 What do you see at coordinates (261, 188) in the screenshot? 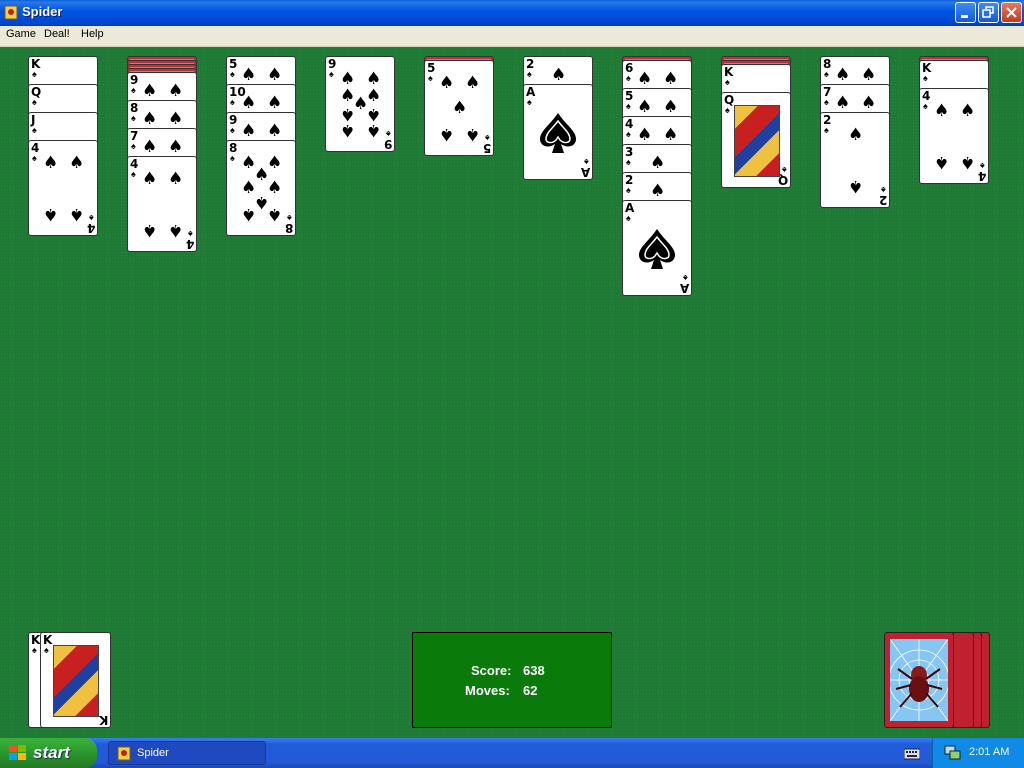
I see `playing-card-8-of-spades: 8 ♠ ♠ ♠ ♠ ♠ ♠ ♠ ♠ ♠ 8 ♠` at bounding box center [261, 188].